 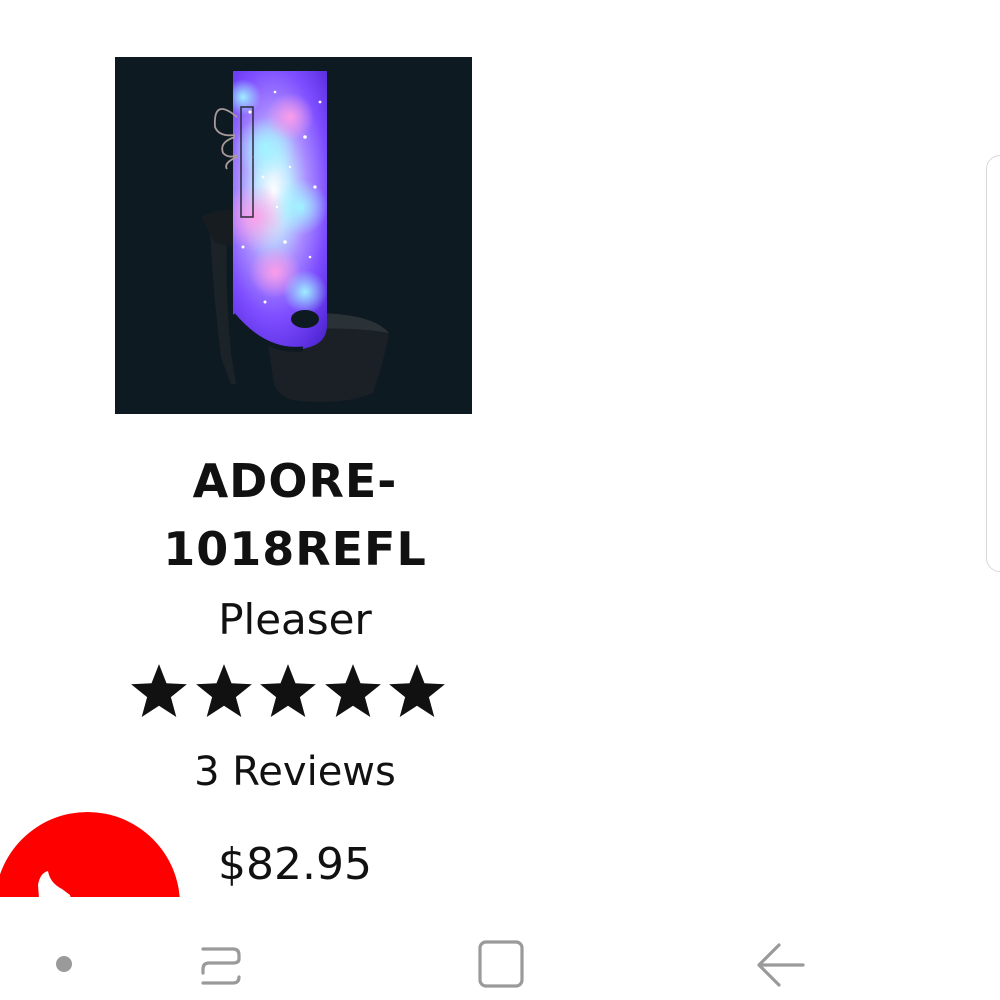 What do you see at coordinates (295, 515) in the screenshot?
I see `product-name: ADORE- 1018REFL` at bounding box center [295, 515].